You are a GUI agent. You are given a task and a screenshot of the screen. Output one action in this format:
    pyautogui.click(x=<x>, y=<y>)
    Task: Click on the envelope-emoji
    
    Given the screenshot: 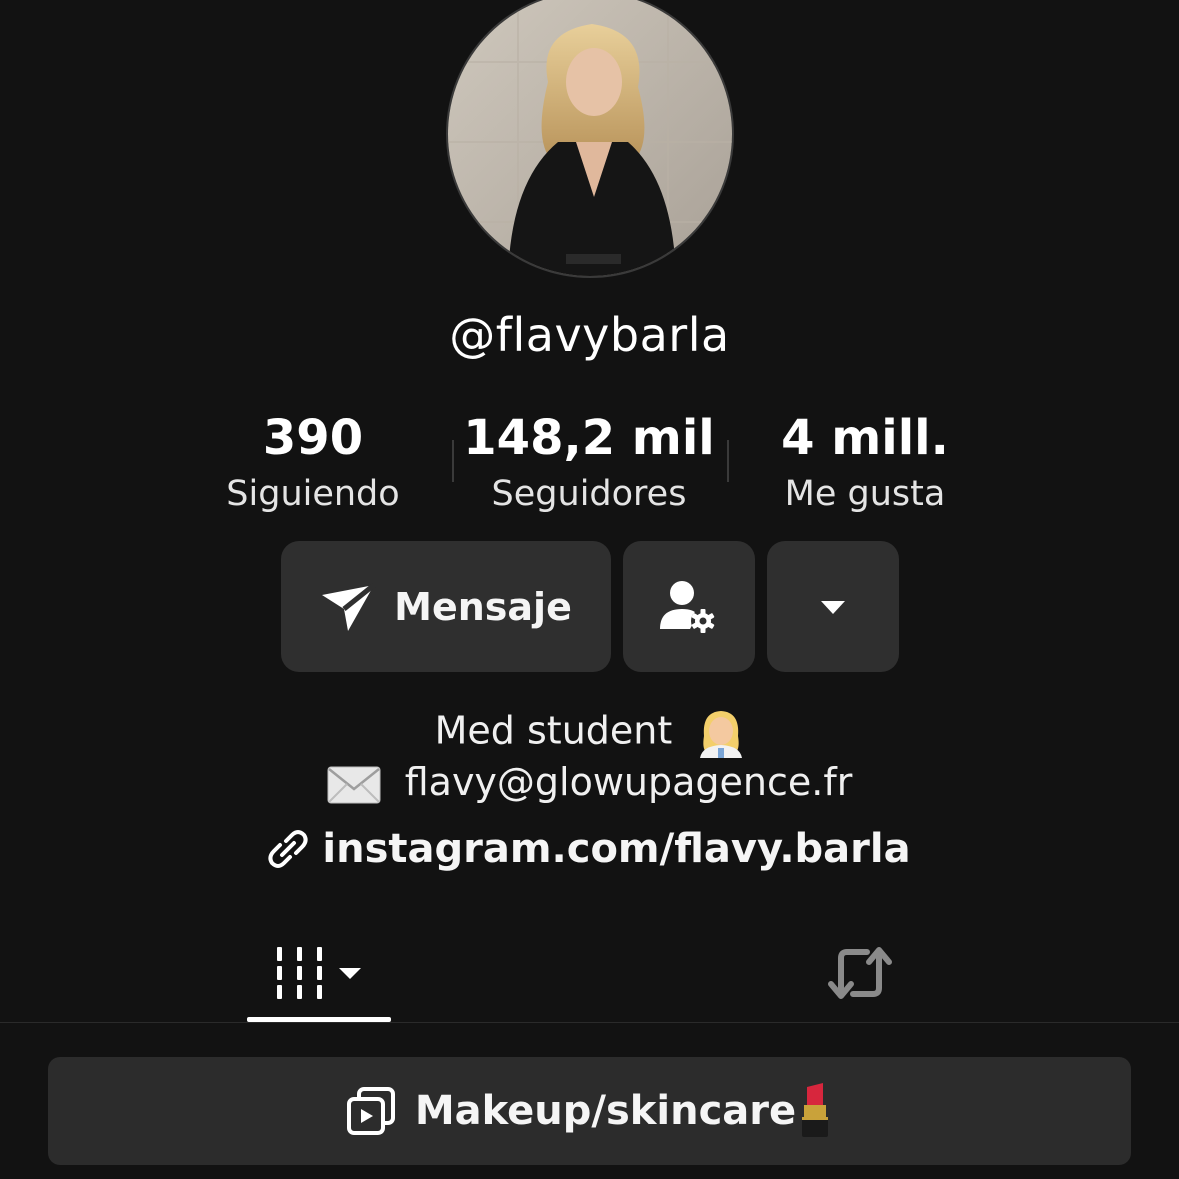 What is the action you would take?
    pyautogui.click(x=354, y=784)
    